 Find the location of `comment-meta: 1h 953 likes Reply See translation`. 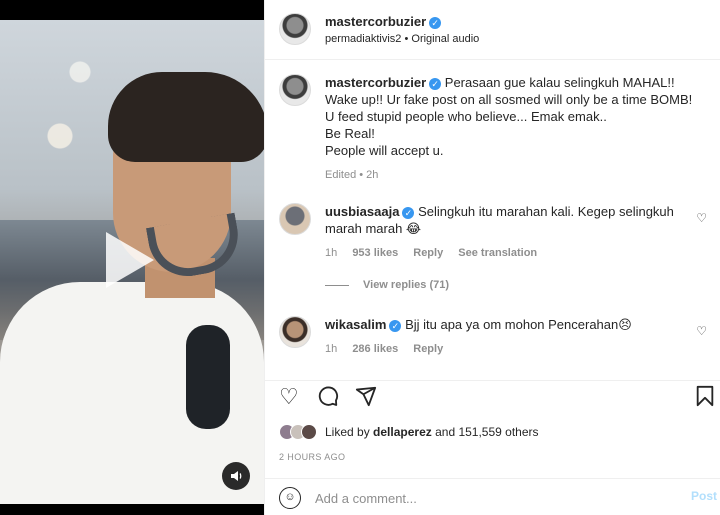

comment-meta: 1h 953 likes Reply See translation is located at coordinates (515, 253).